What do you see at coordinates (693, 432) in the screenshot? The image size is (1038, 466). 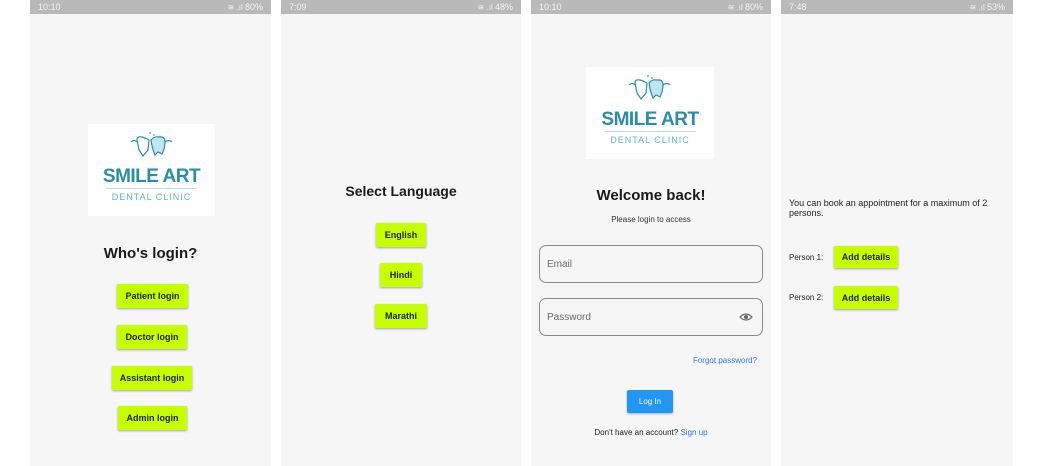 I see `signup-link: Sign up` at bounding box center [693, 432].